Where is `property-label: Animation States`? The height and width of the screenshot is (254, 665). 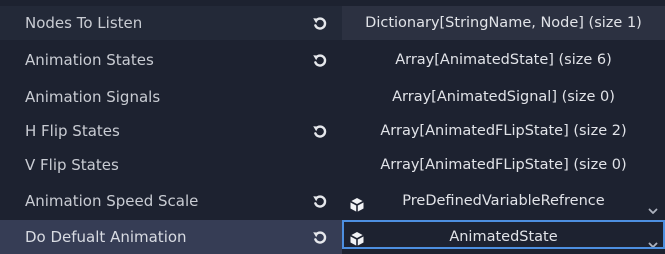 property-label: Animation States is located at coordinates (89, 60).